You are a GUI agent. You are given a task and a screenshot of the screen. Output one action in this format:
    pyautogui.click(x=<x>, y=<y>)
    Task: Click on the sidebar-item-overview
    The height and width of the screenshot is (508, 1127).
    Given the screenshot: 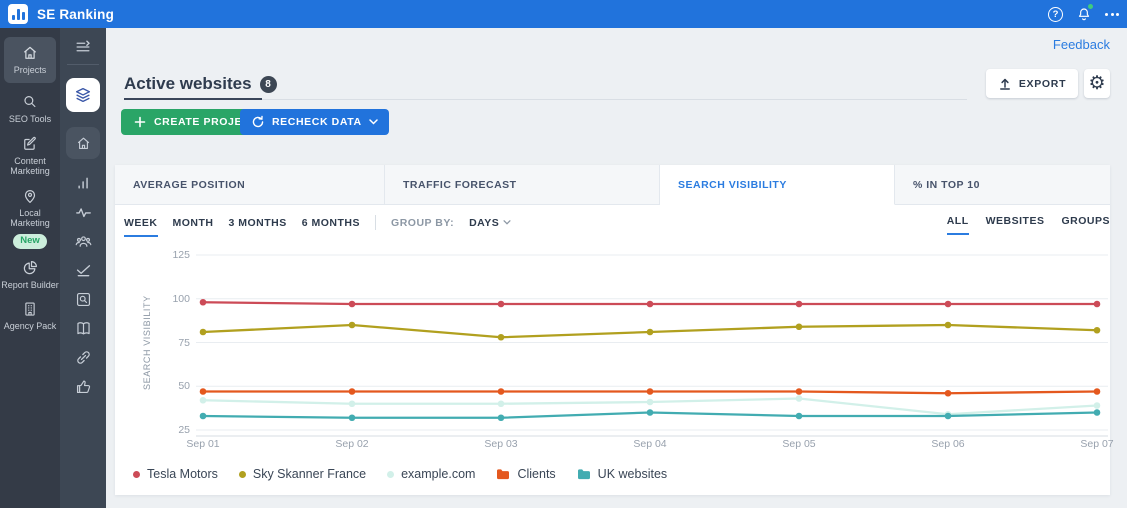 What is the action you would take?
    pyautogui.click(x=83, y=143)
    